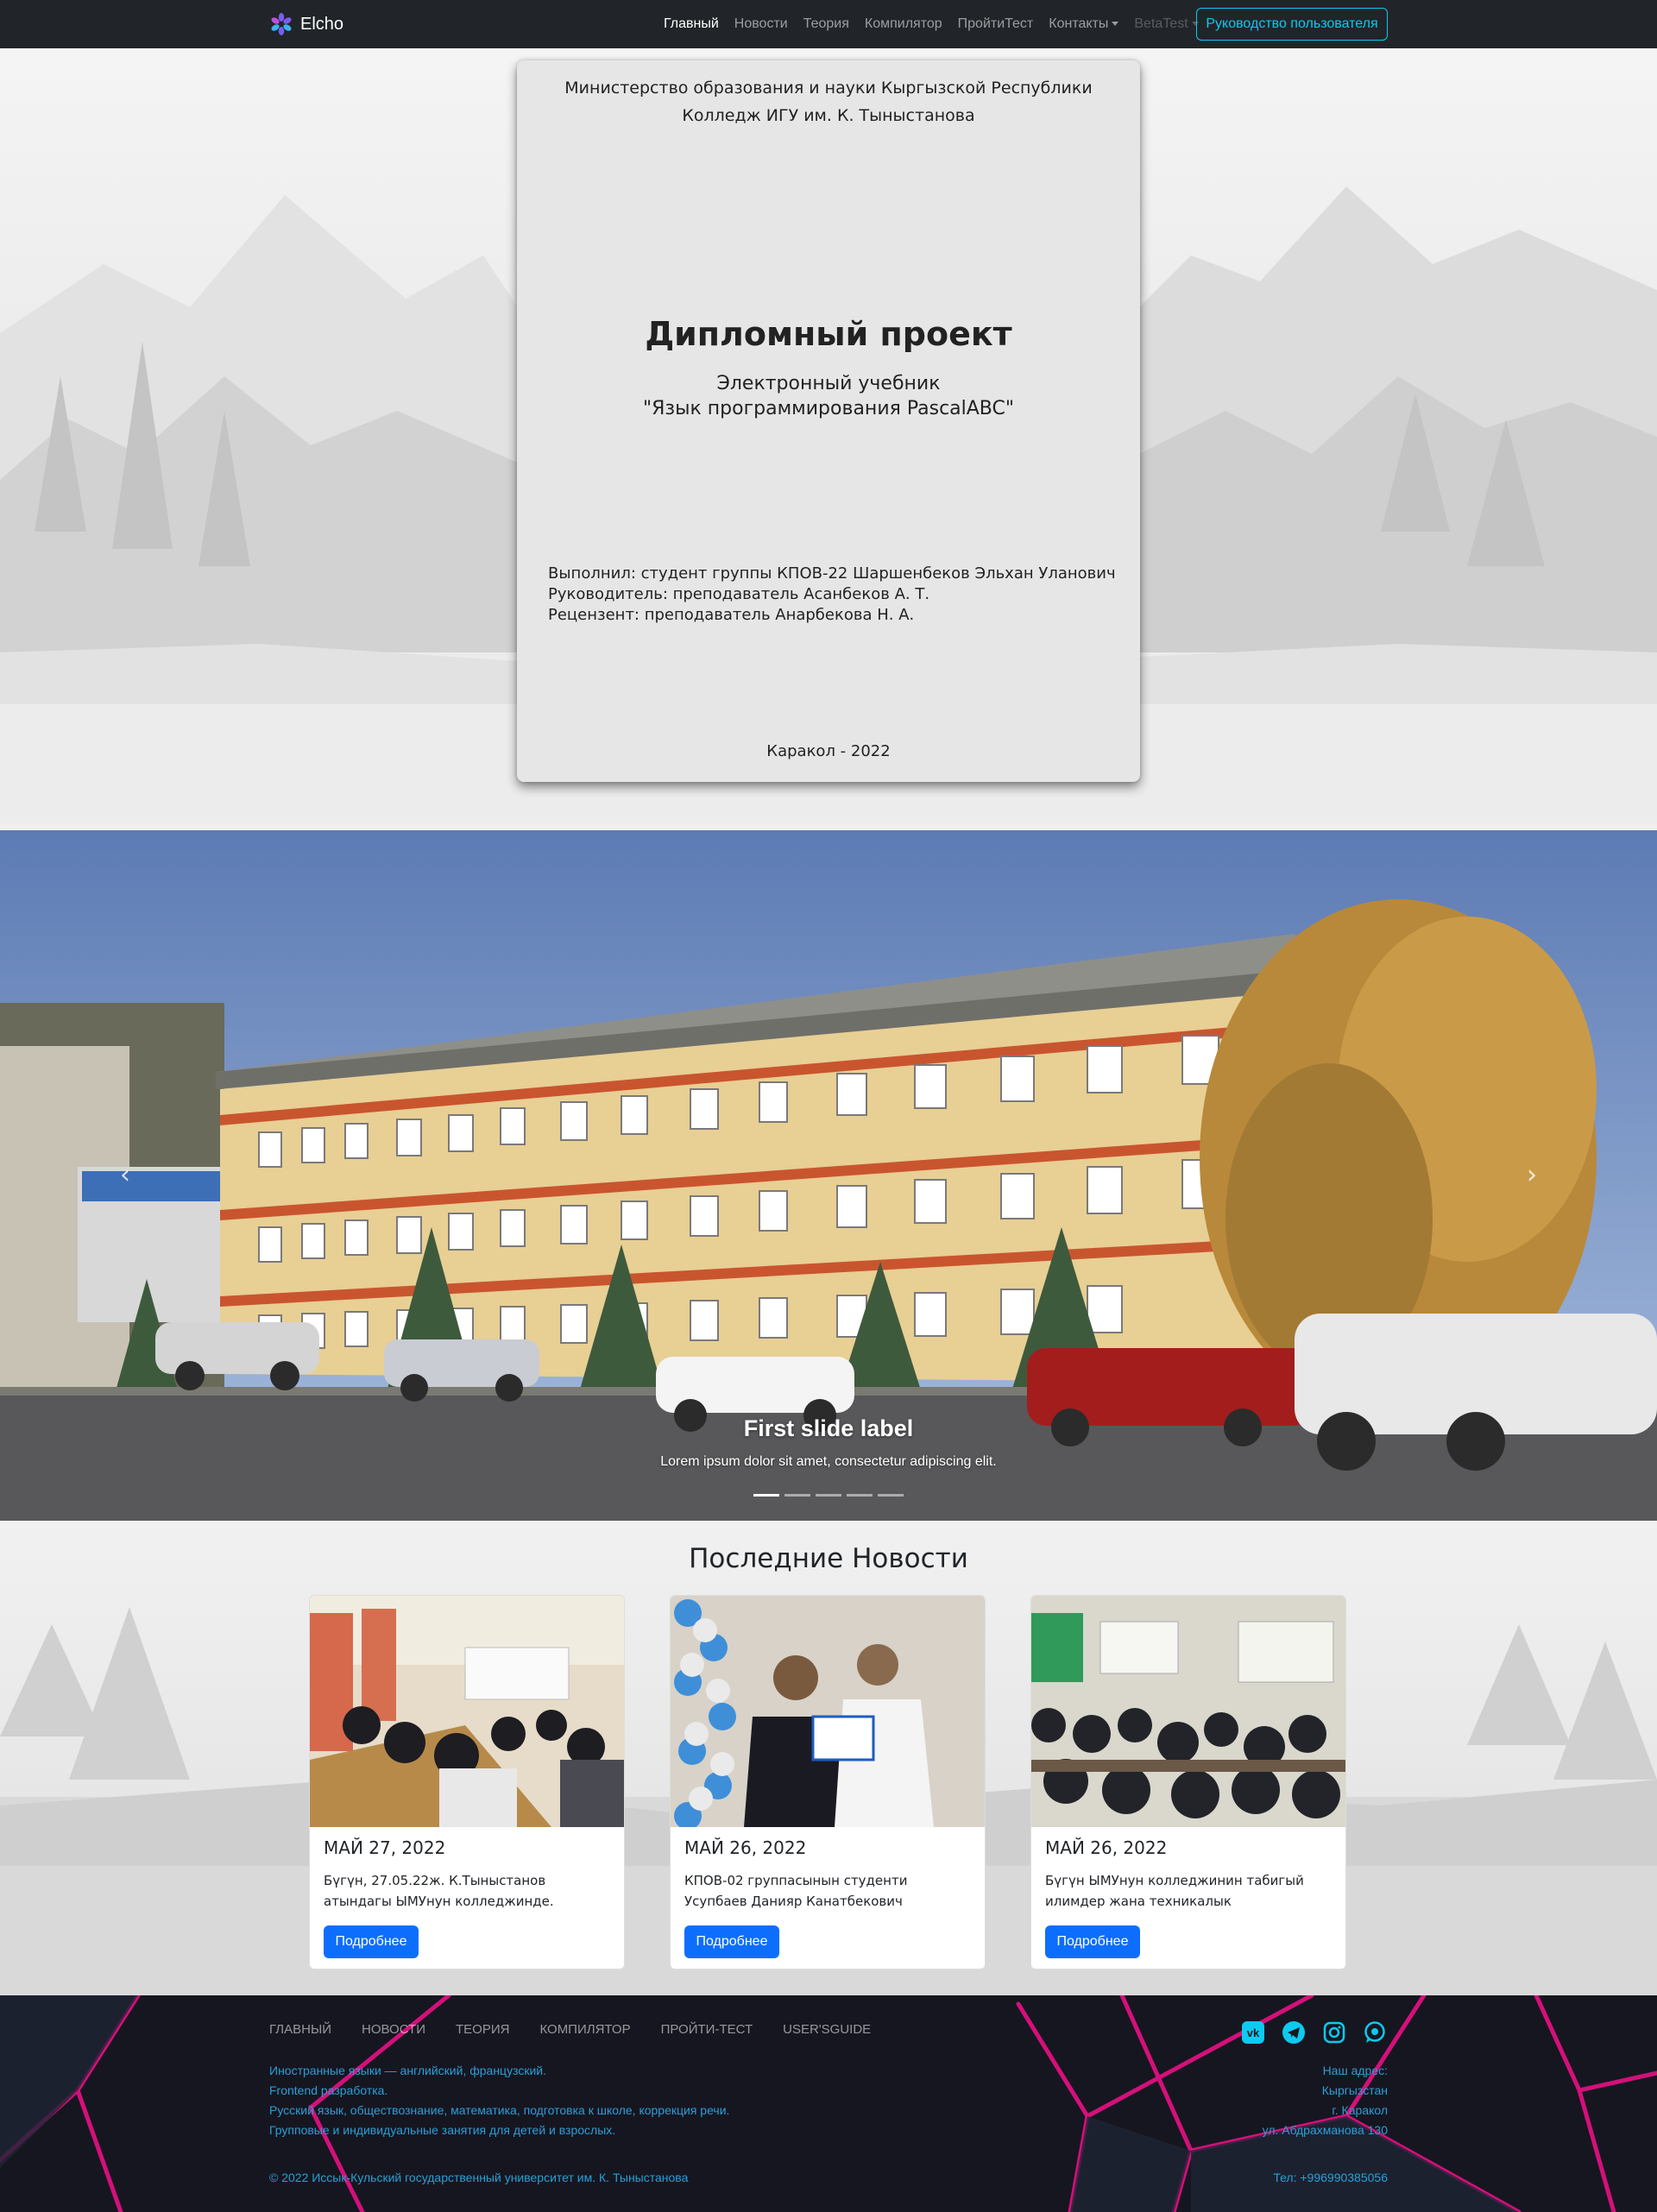 The height and width of the screenshot is (2212, 1657). Describe the element at coordinates (1188, 1712) in the screenshot. I see `lecture-hall-photo` at that location.